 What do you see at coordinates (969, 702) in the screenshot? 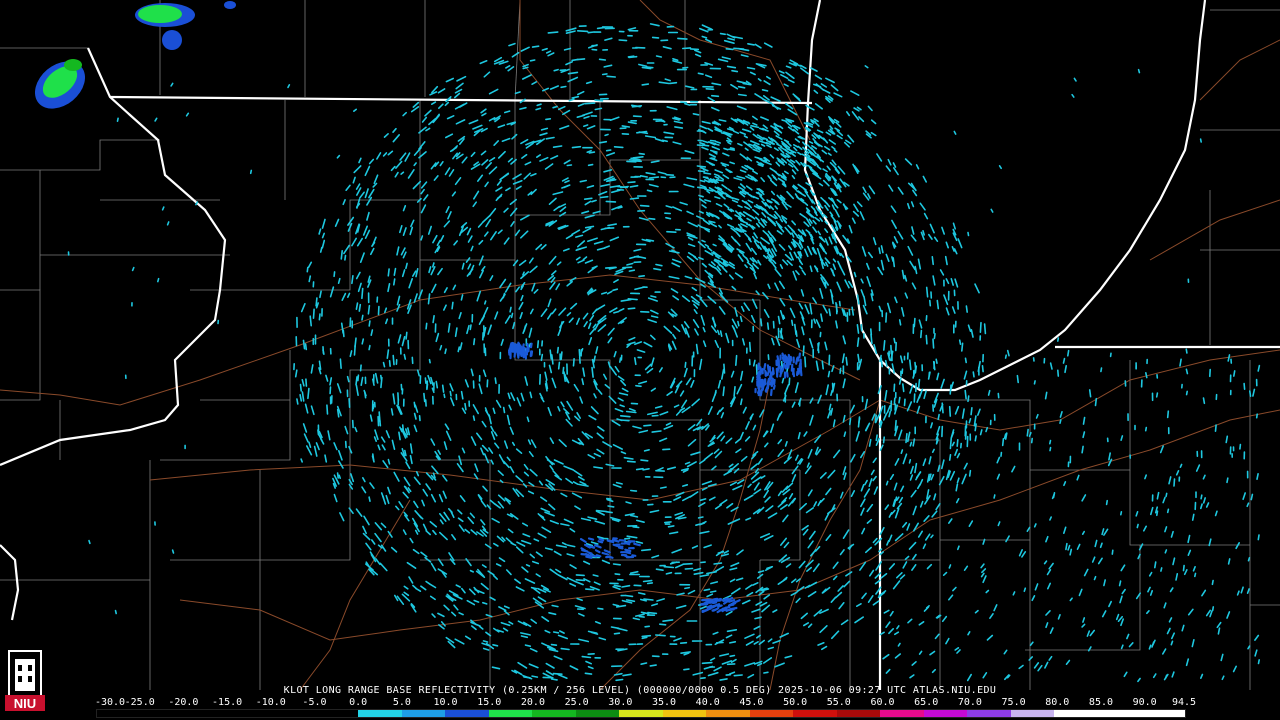
I see `legend-tick-label: 70.0` at bounding box center [969, 702].